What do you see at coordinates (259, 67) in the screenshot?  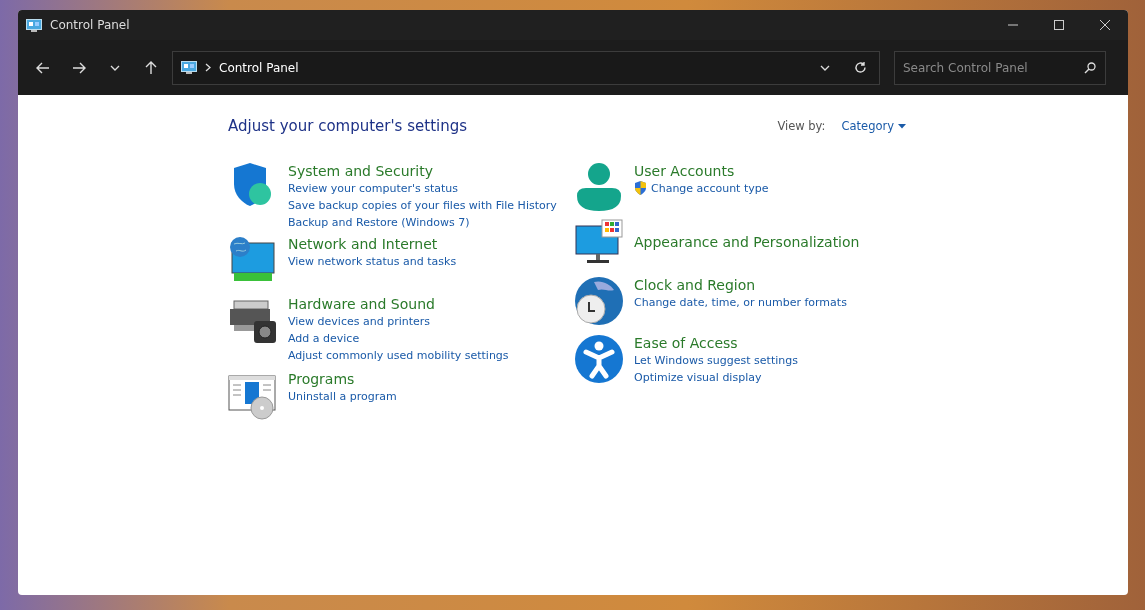 I see `breadcrumb-item: Control Panel` at bounding box center [259, 67].